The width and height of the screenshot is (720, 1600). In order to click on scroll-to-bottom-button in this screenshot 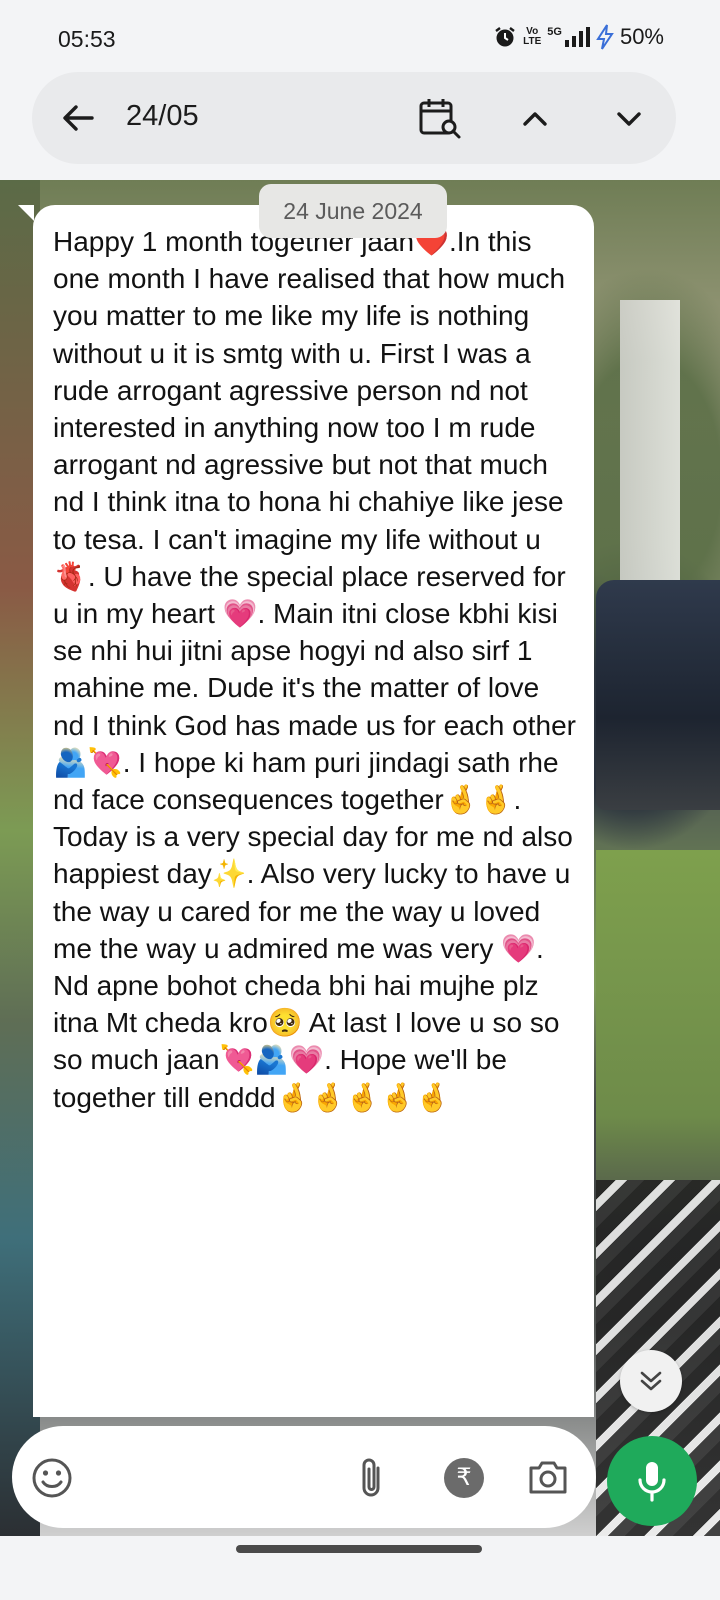, I will do `click(651, 1381)`.